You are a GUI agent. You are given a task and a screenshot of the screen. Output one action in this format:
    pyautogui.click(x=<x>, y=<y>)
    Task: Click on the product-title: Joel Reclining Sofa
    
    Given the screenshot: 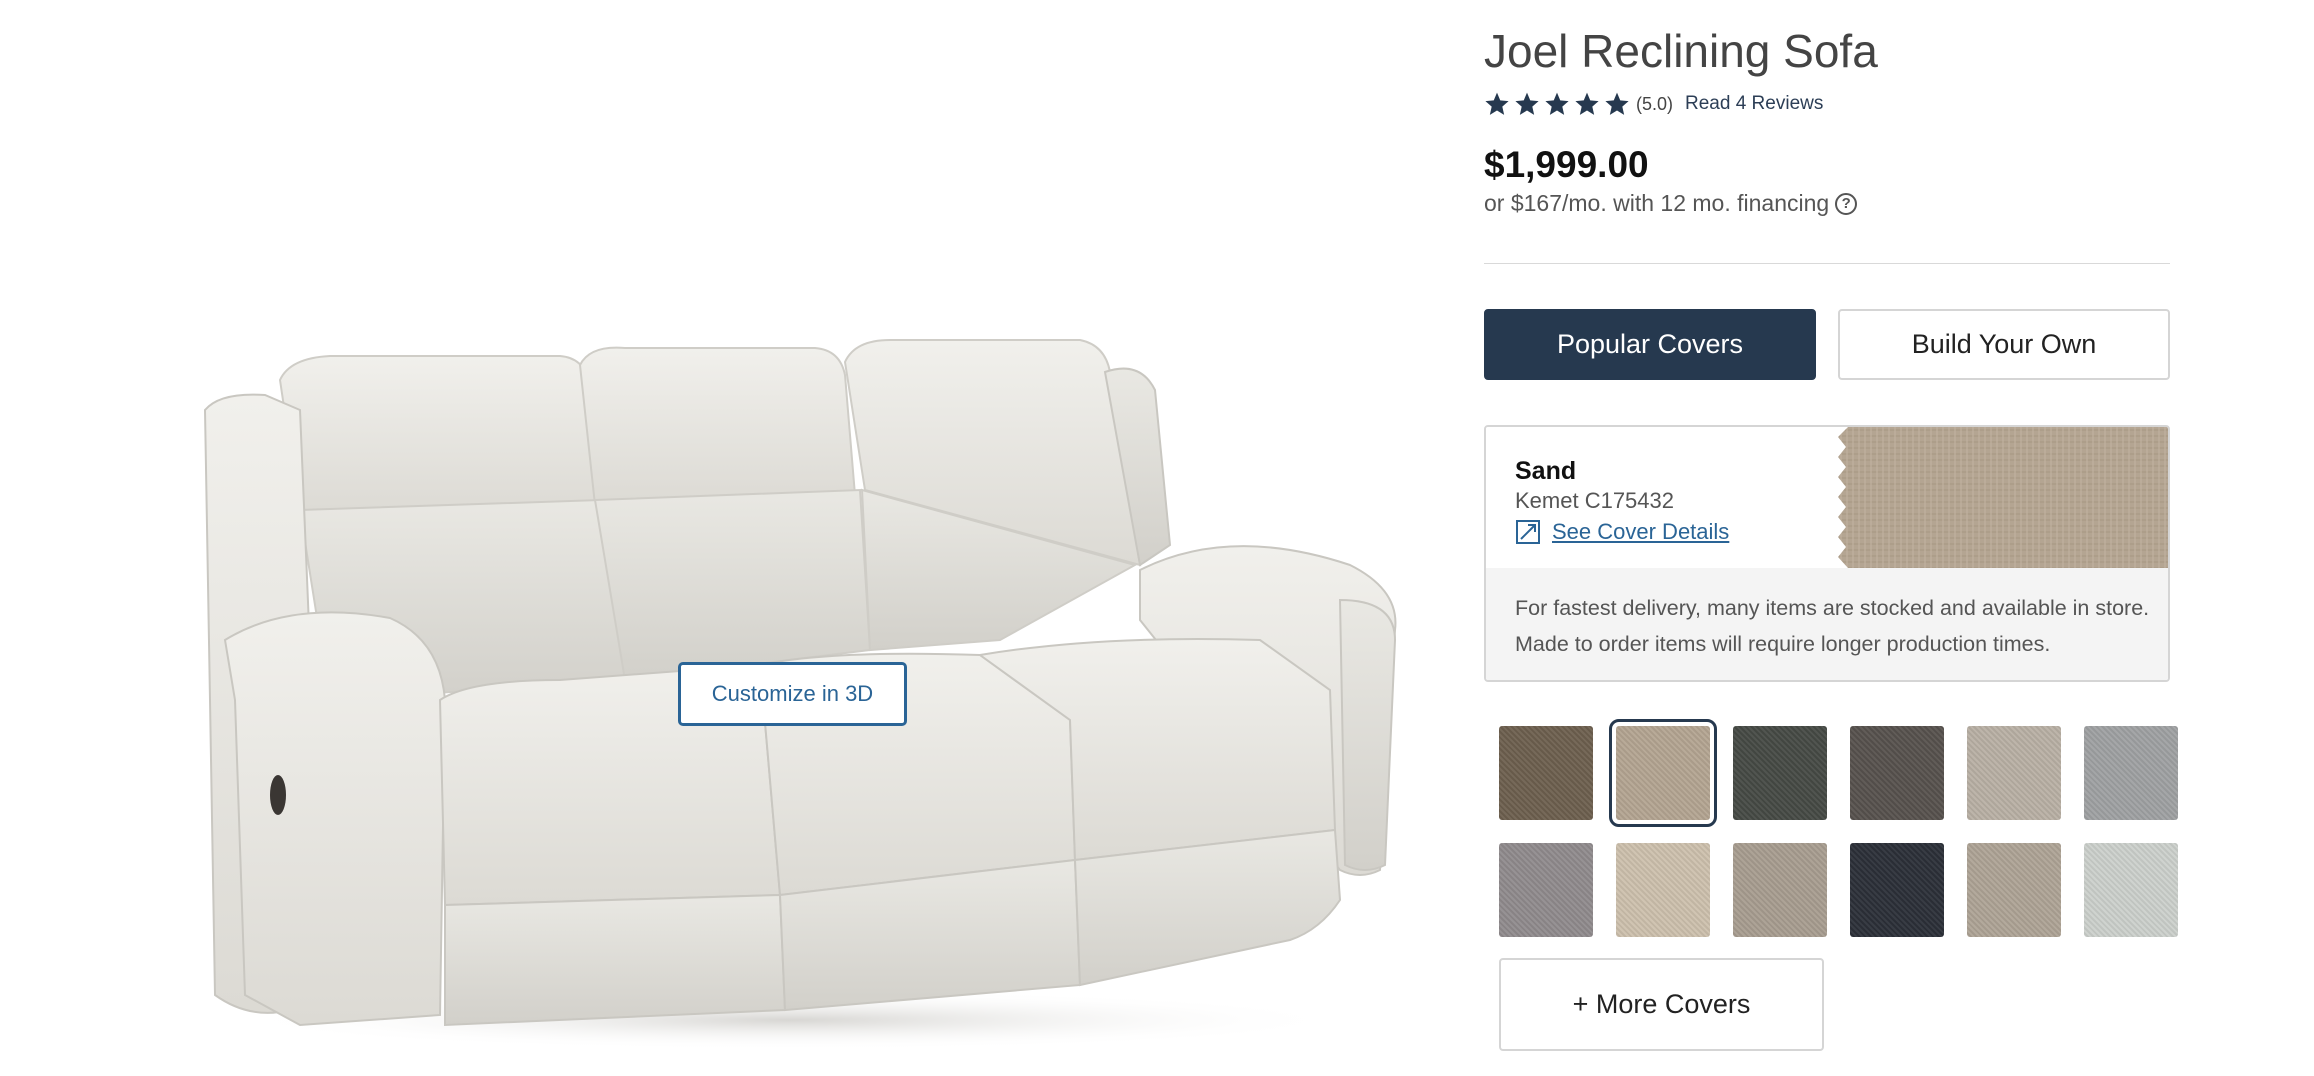 What is the action you would take?
    pyautogui.click(x=1681, y=51)
    